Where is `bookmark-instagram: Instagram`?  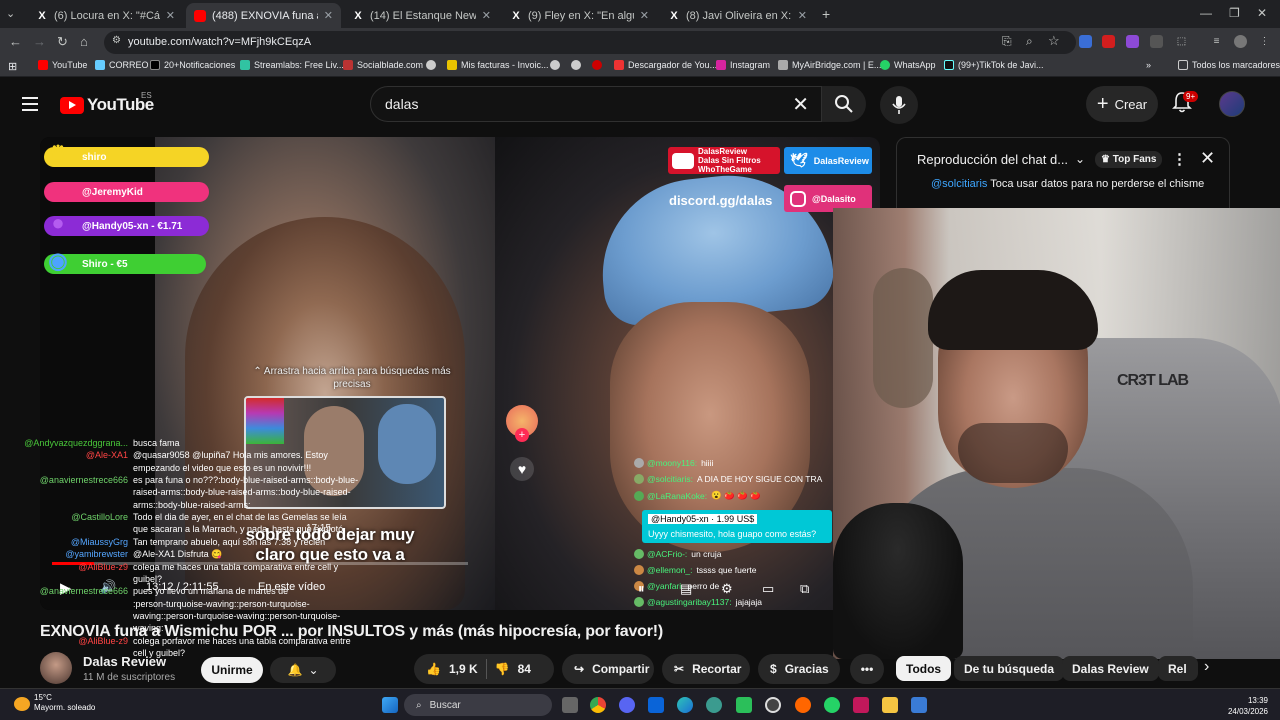 bookmark-instagram: Instagram is located at coordinates (743, 65).